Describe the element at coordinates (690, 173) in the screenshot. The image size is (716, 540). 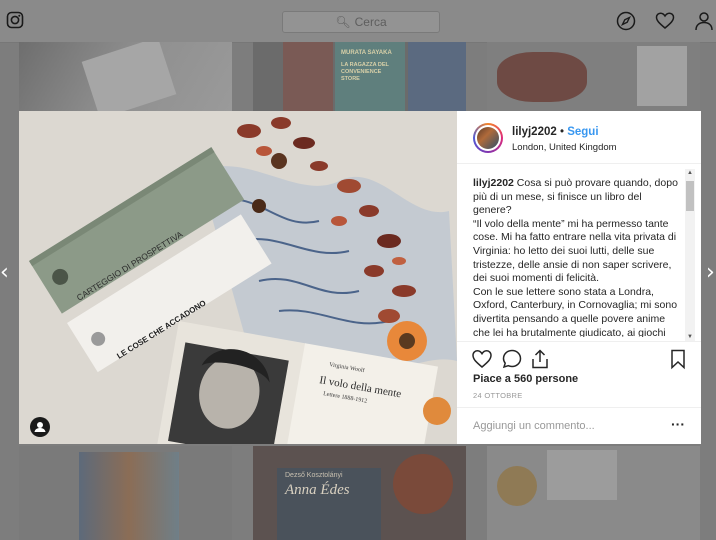
I see `scroll-up-icon: ▲` at that location.